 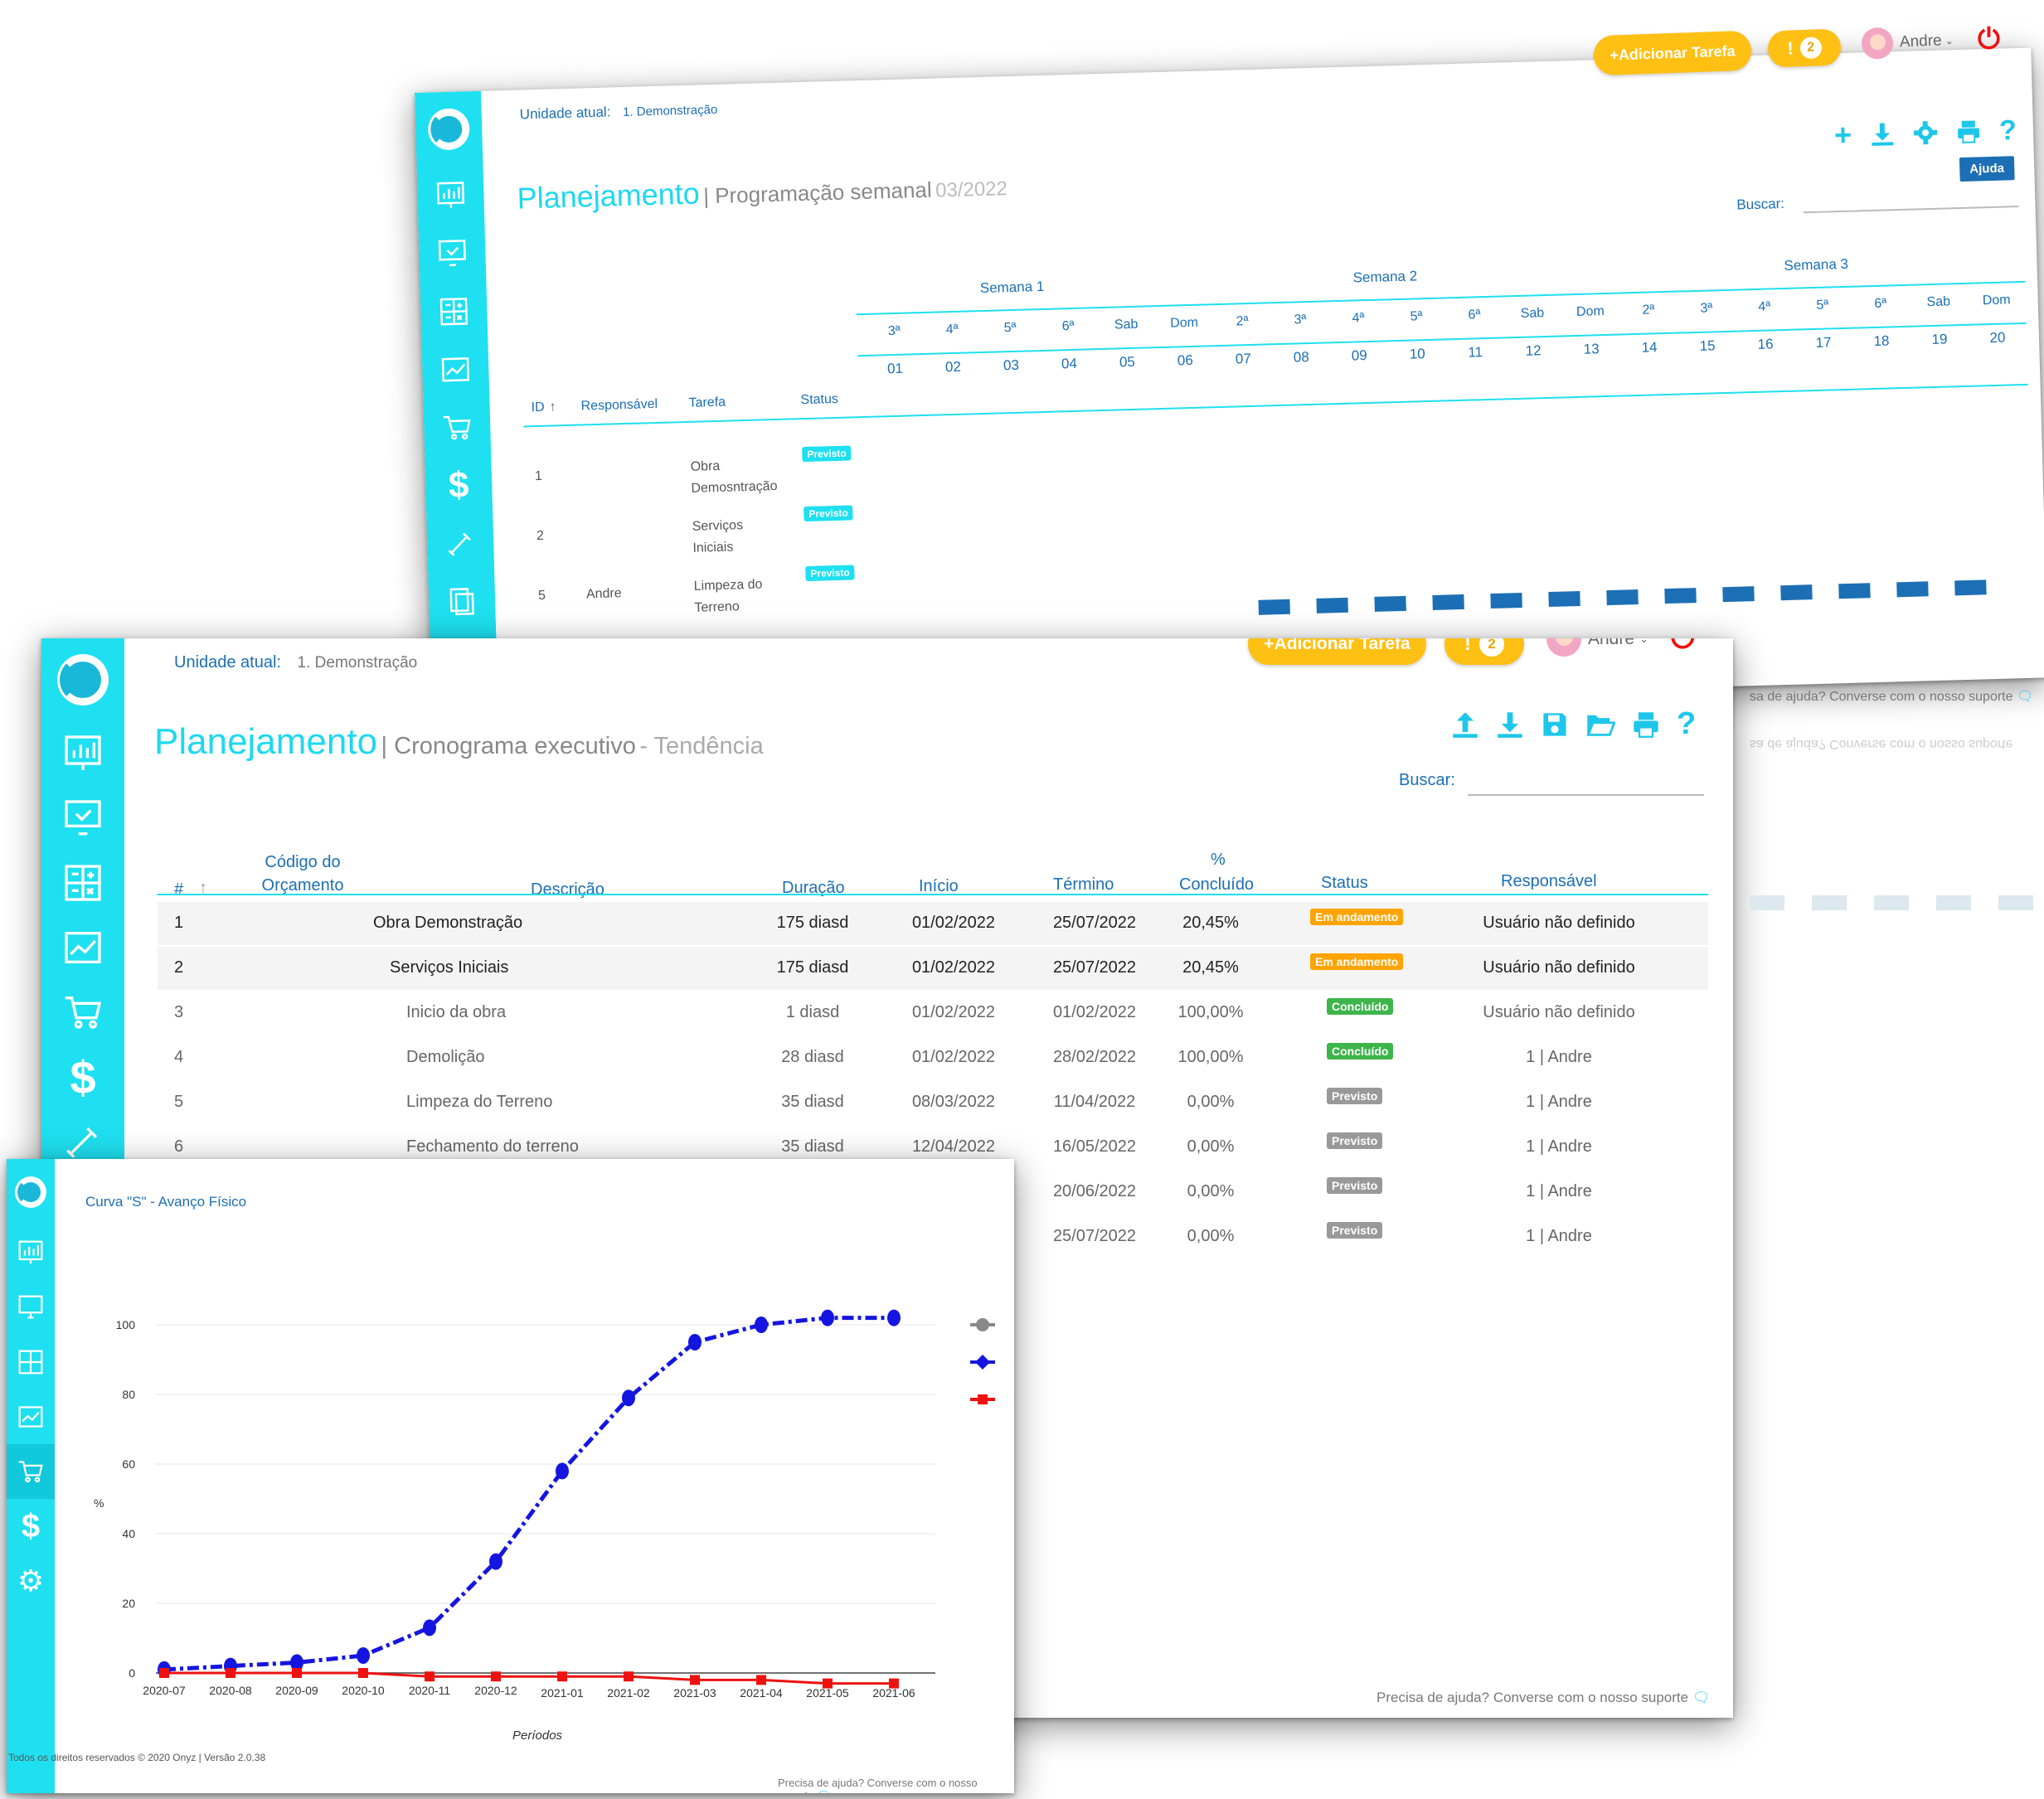 What do you see at coordinates (1555, 724) in the screenshot?
I see `save-icon` at bounding box center [1555, 724].